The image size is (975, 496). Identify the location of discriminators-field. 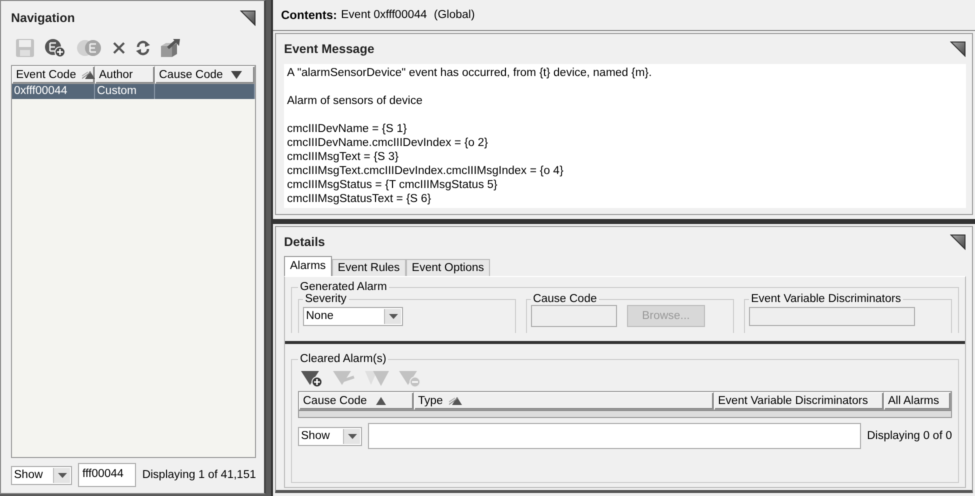
(831, 316).